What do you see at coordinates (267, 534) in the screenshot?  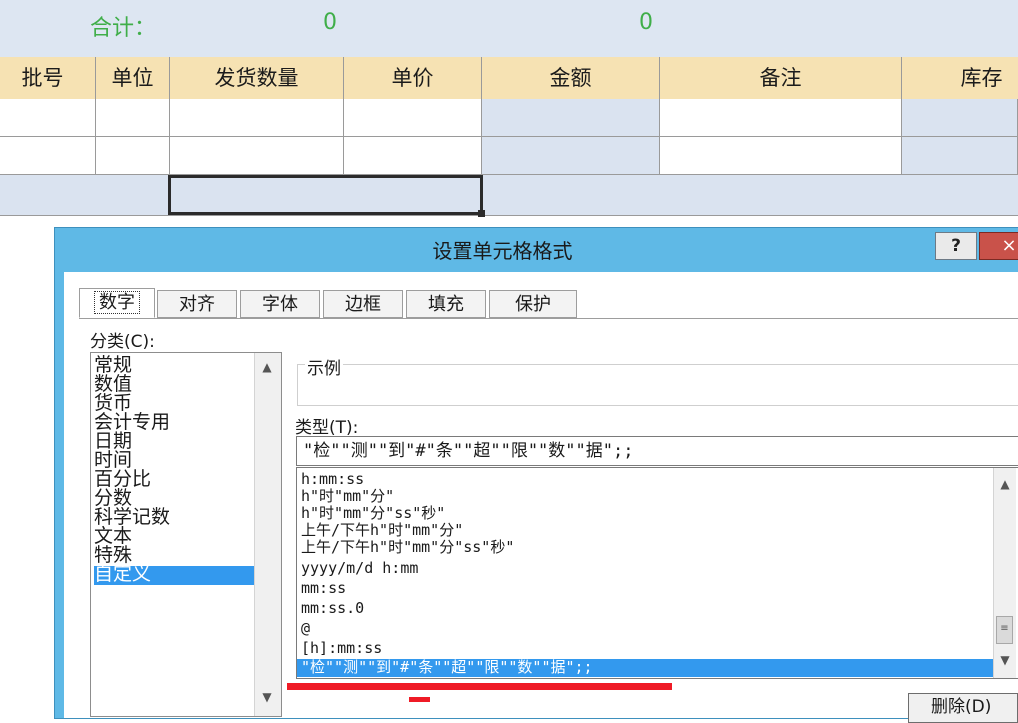 I see `category-scrollbar: ▲ ▼` at bounding box center [267, 534].